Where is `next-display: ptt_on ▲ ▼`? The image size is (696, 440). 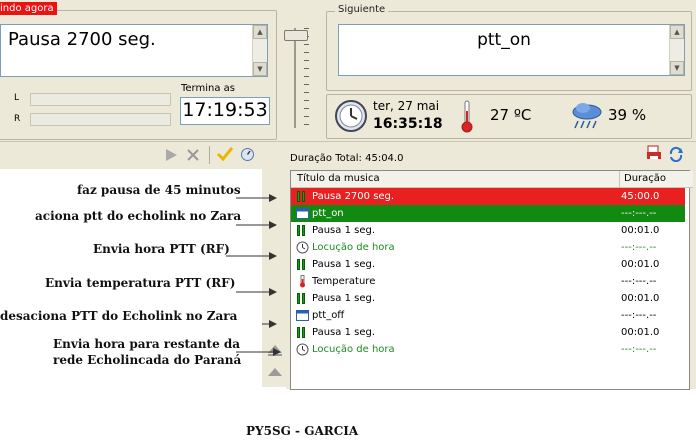 next-display: ptt_on ▲ ▼ is located at coordinates (511, 50).